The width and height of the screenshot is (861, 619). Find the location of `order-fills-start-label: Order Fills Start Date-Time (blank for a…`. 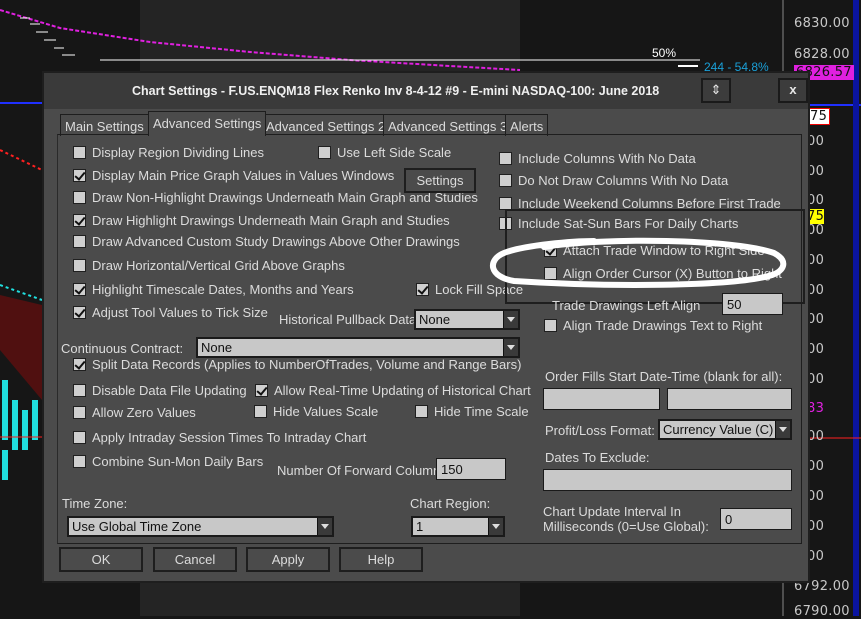

order-fills-start-label: Order Fills Start Date-Time (blank for a… is located at coordinates (664, 376).